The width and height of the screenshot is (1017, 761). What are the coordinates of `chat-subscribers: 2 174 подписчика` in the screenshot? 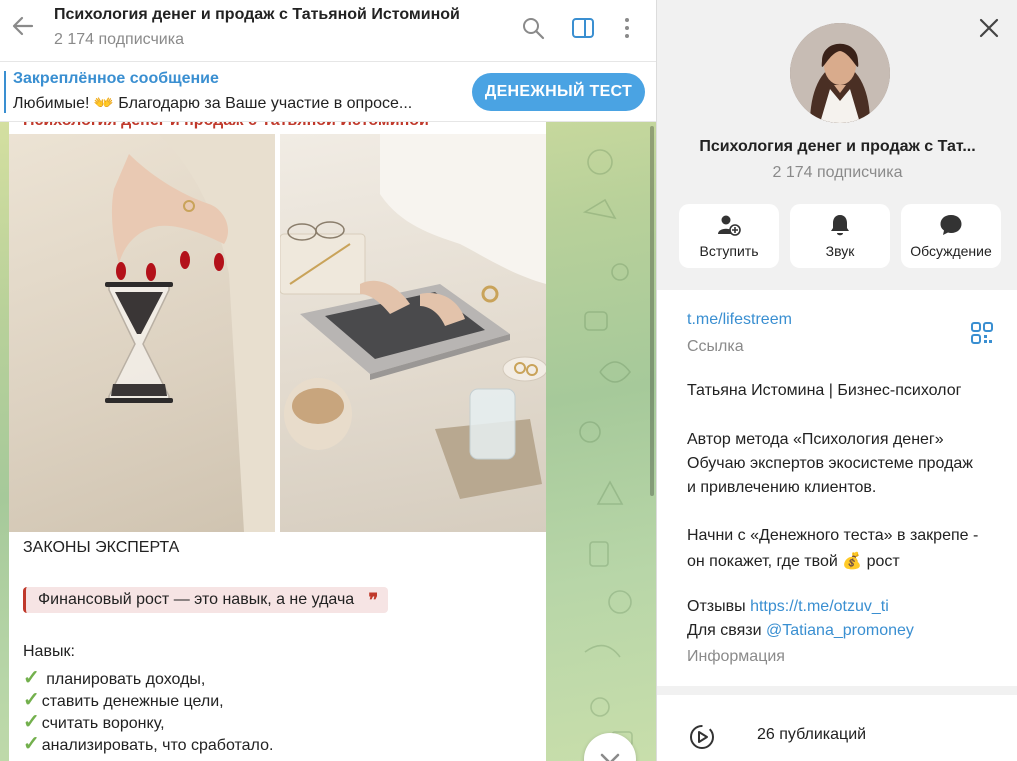 It's located at (119, 39).